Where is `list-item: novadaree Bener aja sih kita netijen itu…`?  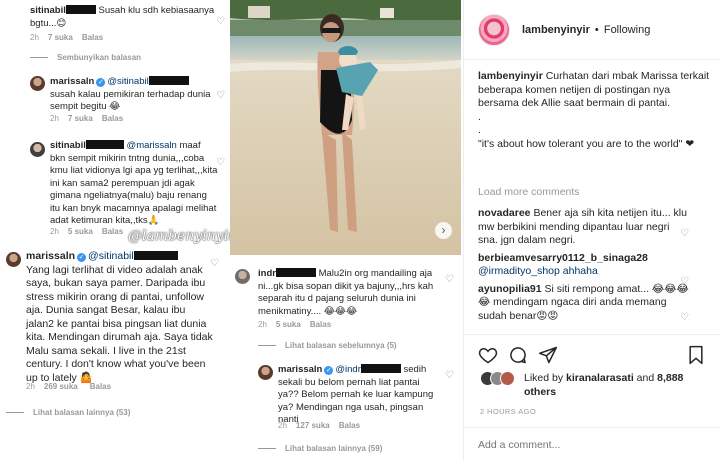 list-item: novadaree Bener aja sih kita netijen itu… is located at coordinates (584, 227).